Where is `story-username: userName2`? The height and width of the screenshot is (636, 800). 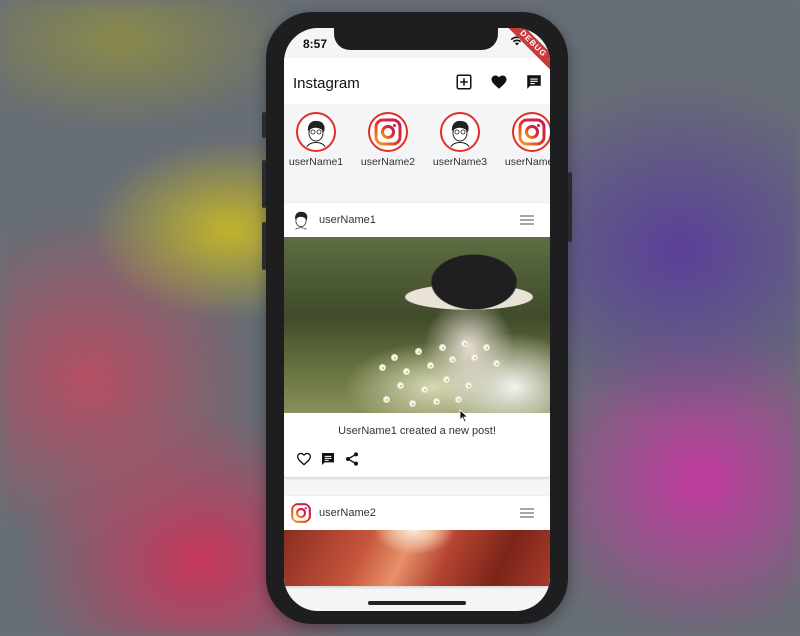 story-username: userName2 is located at coordinates (388, 162).